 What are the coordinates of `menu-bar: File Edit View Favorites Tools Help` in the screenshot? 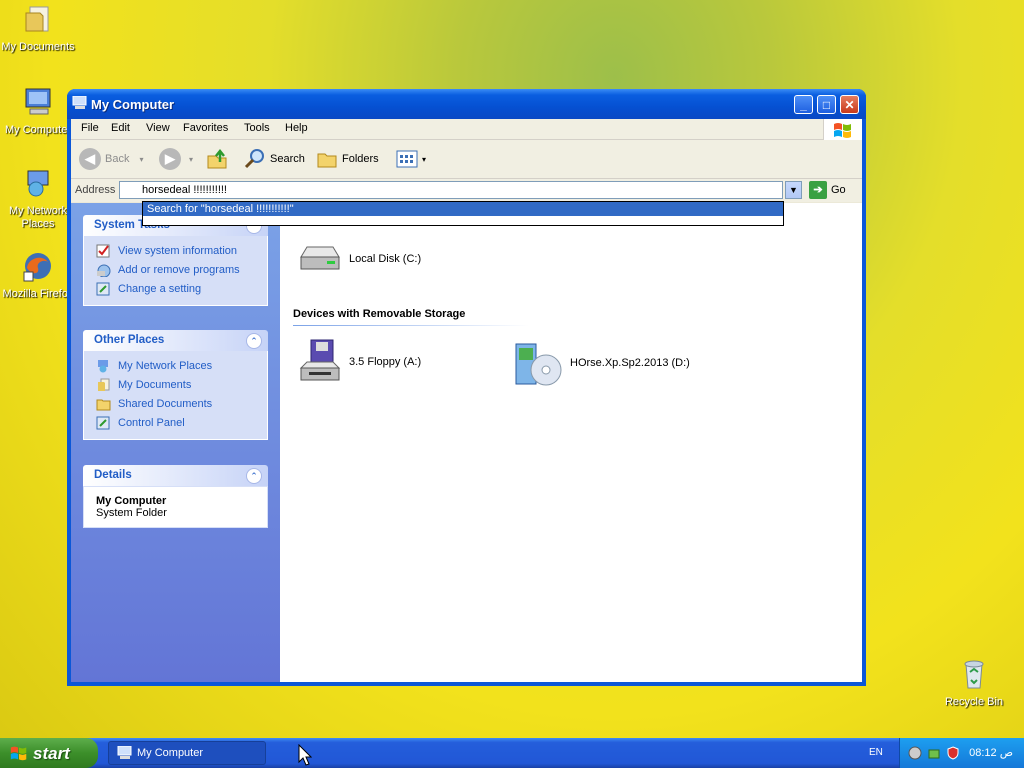 It's located at (466, 129).